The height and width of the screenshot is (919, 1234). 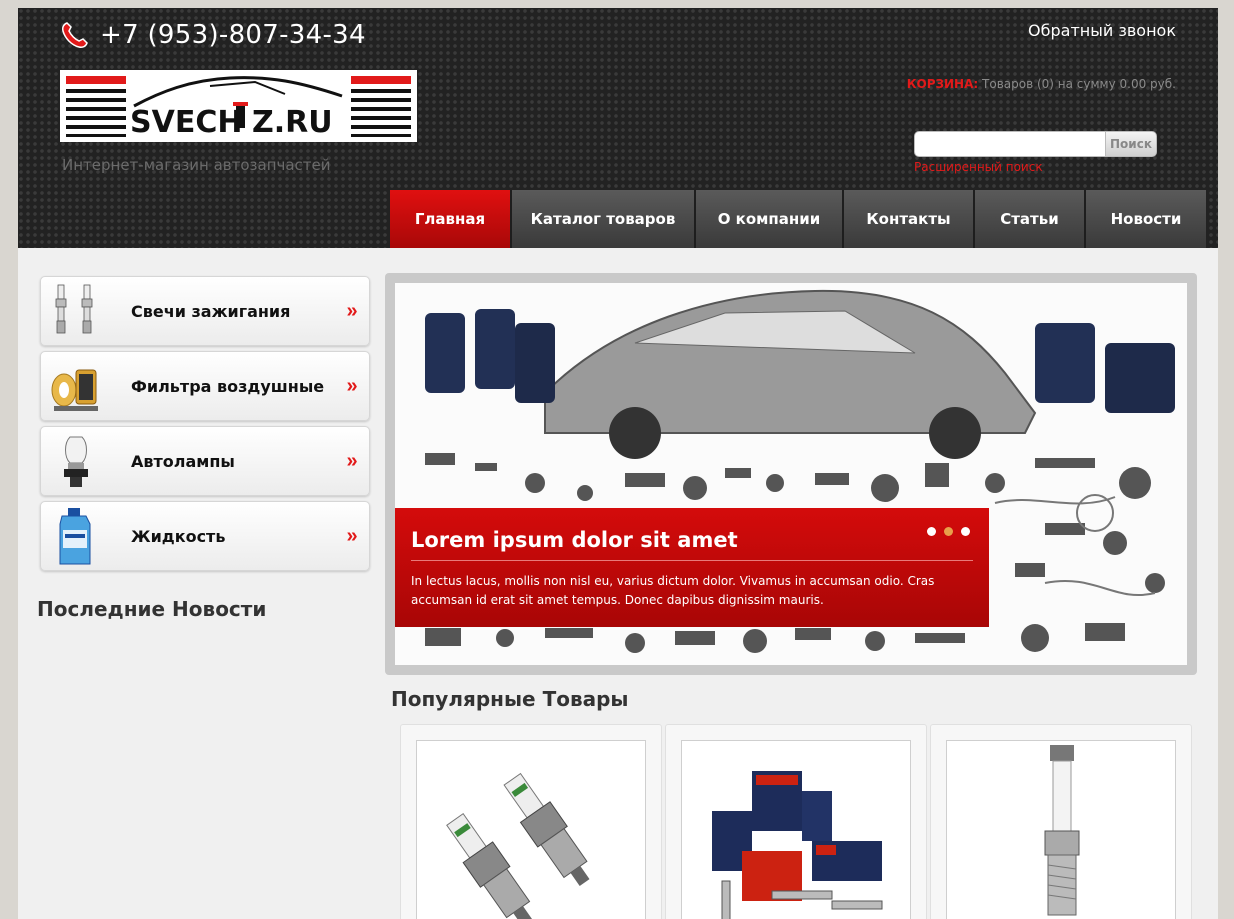 I want to click on nav-news: Новости, so click(x=1146, y=219).